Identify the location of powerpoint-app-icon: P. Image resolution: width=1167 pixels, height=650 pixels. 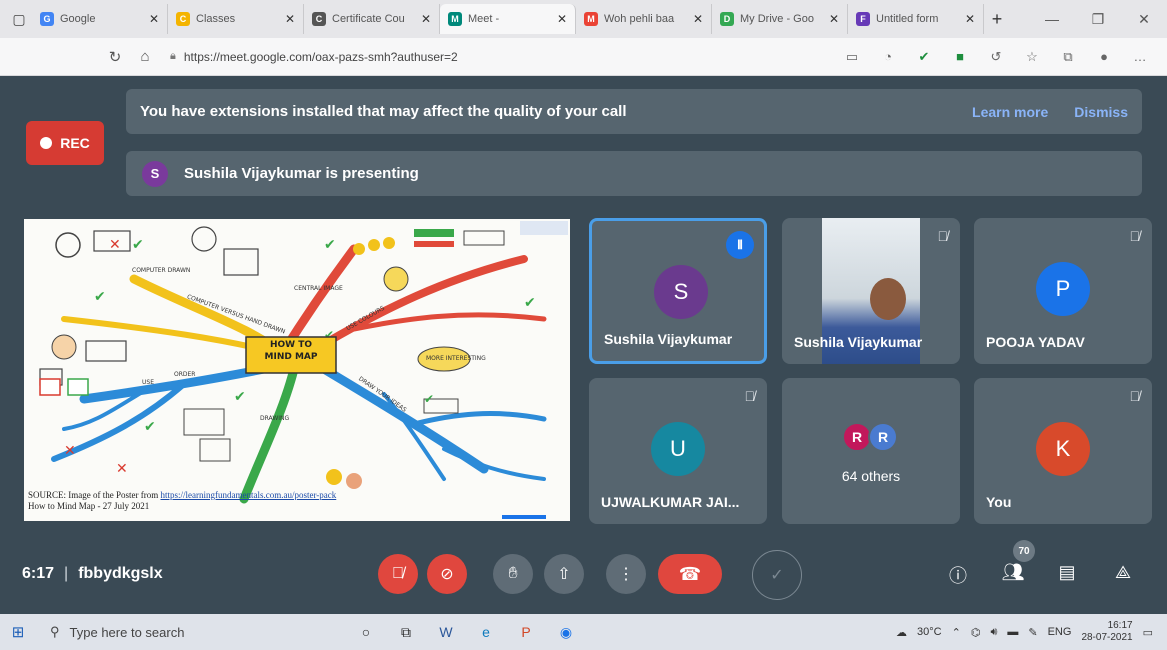
(526, 632).